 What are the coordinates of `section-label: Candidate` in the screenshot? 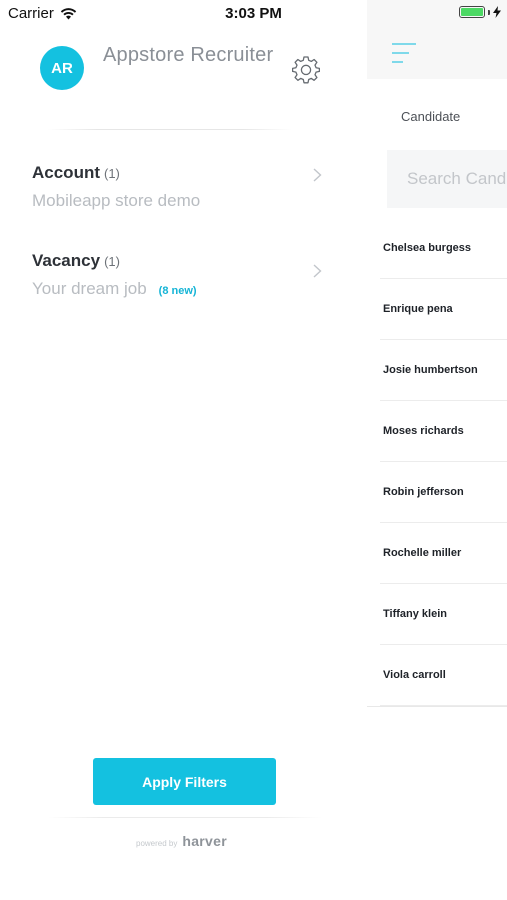 It's located at (431, 116).